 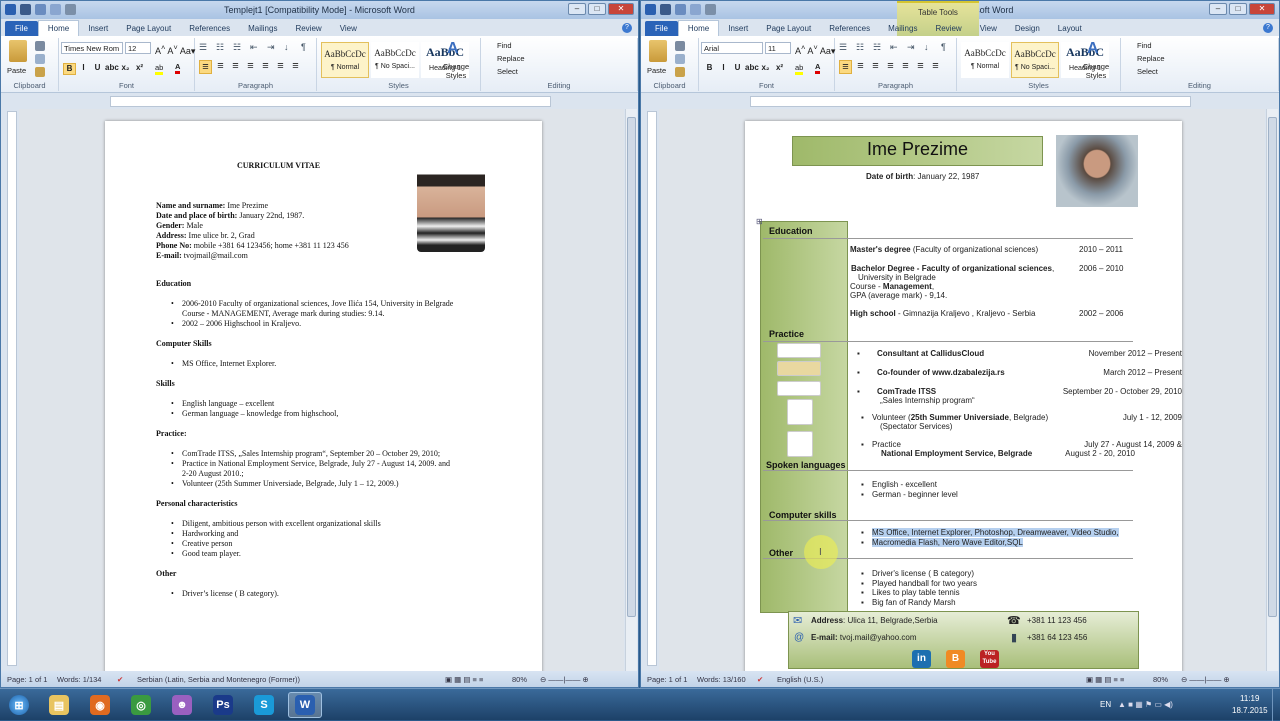 I want to click on align-left-button: ≡, so click(x=205, y=67).